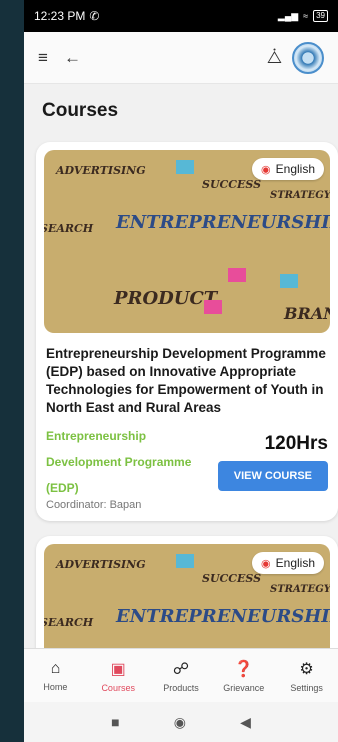 The height and width of the screenshot is (742, 338). Describe the element at coordinates (243, 669) in the screenshot. I see `help-icon: ❓` at that location.